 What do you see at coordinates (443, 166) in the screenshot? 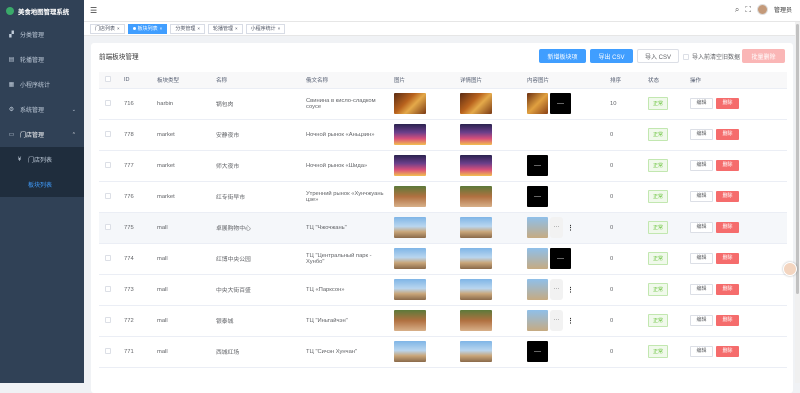
I see `table-row: 777 market 师大夜市 Ночной рынок «Шида» 0 正常 编辑 删除` at bounding box center [443, 166].